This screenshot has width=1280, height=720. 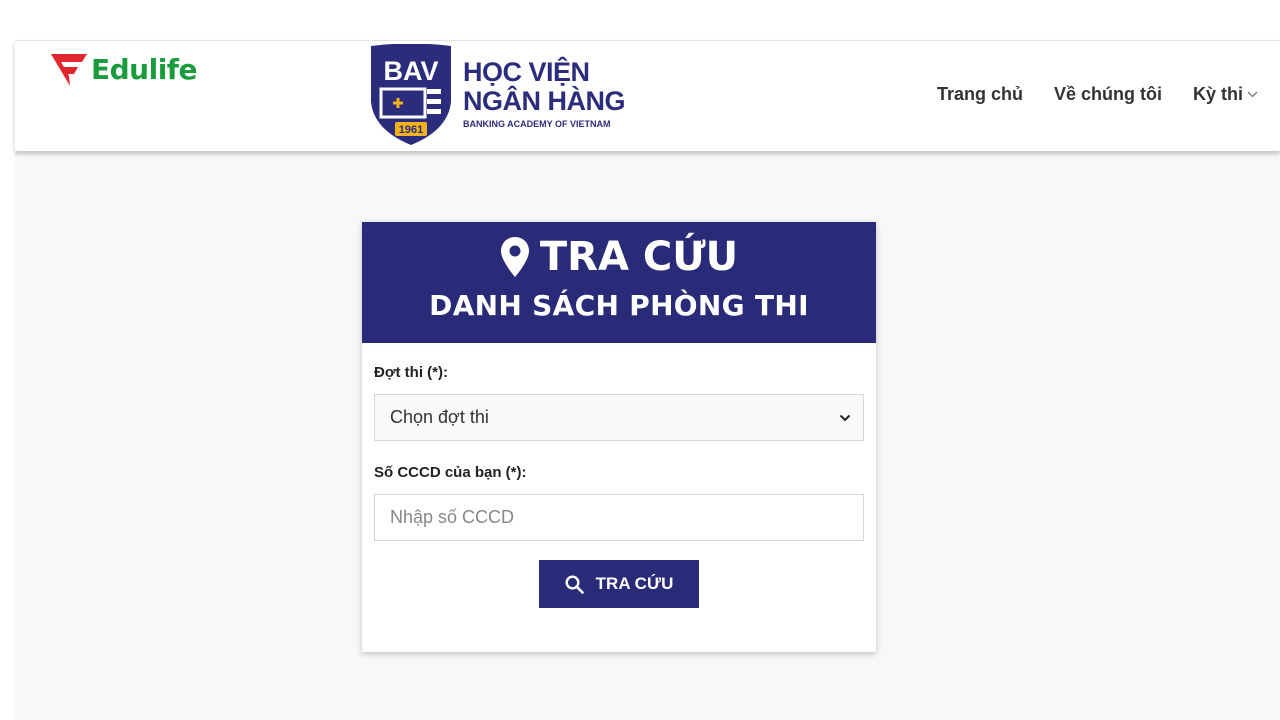 I want to click on academy-year: 1961, so click(x=411, y=130).